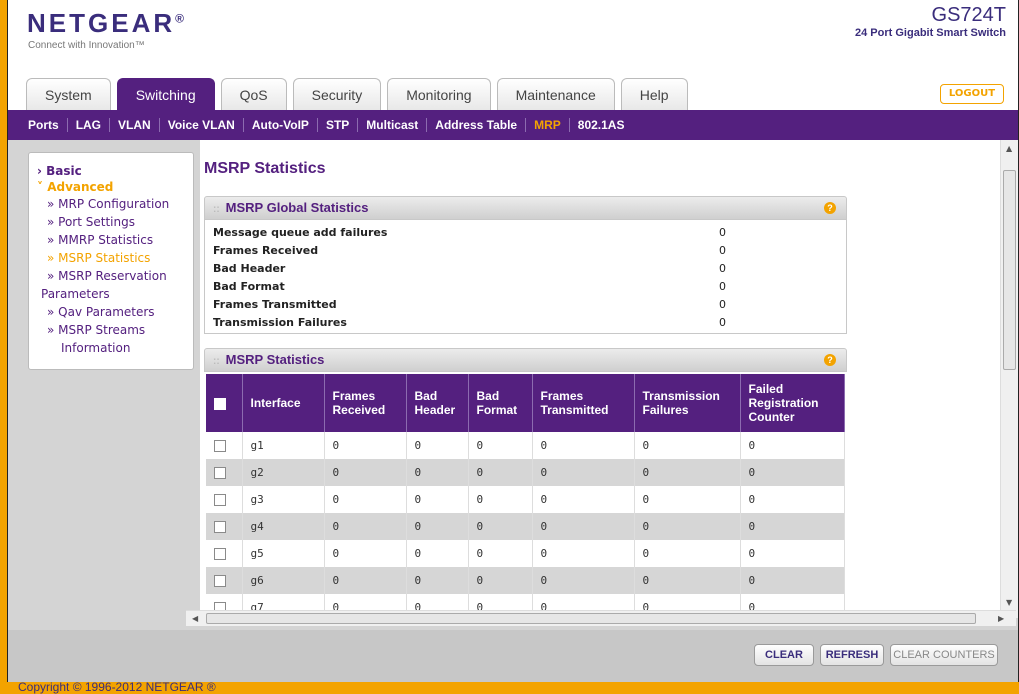 Image resolution: width=1019 pixels, height=694 pixels. Describe the element at coordinates (1009, 379) in the screenshot. I see `vertical-scrollbar: ▲ ▼` at that location.